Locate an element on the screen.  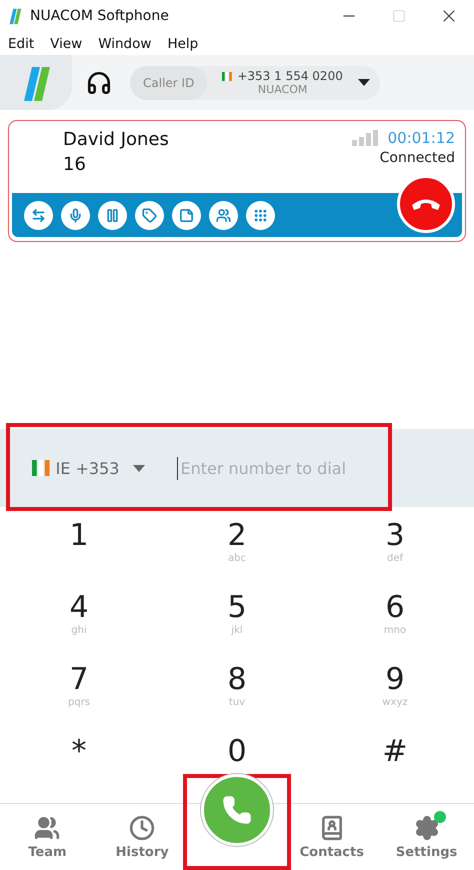
menu-item: Help is located at coordinates (182, 44).